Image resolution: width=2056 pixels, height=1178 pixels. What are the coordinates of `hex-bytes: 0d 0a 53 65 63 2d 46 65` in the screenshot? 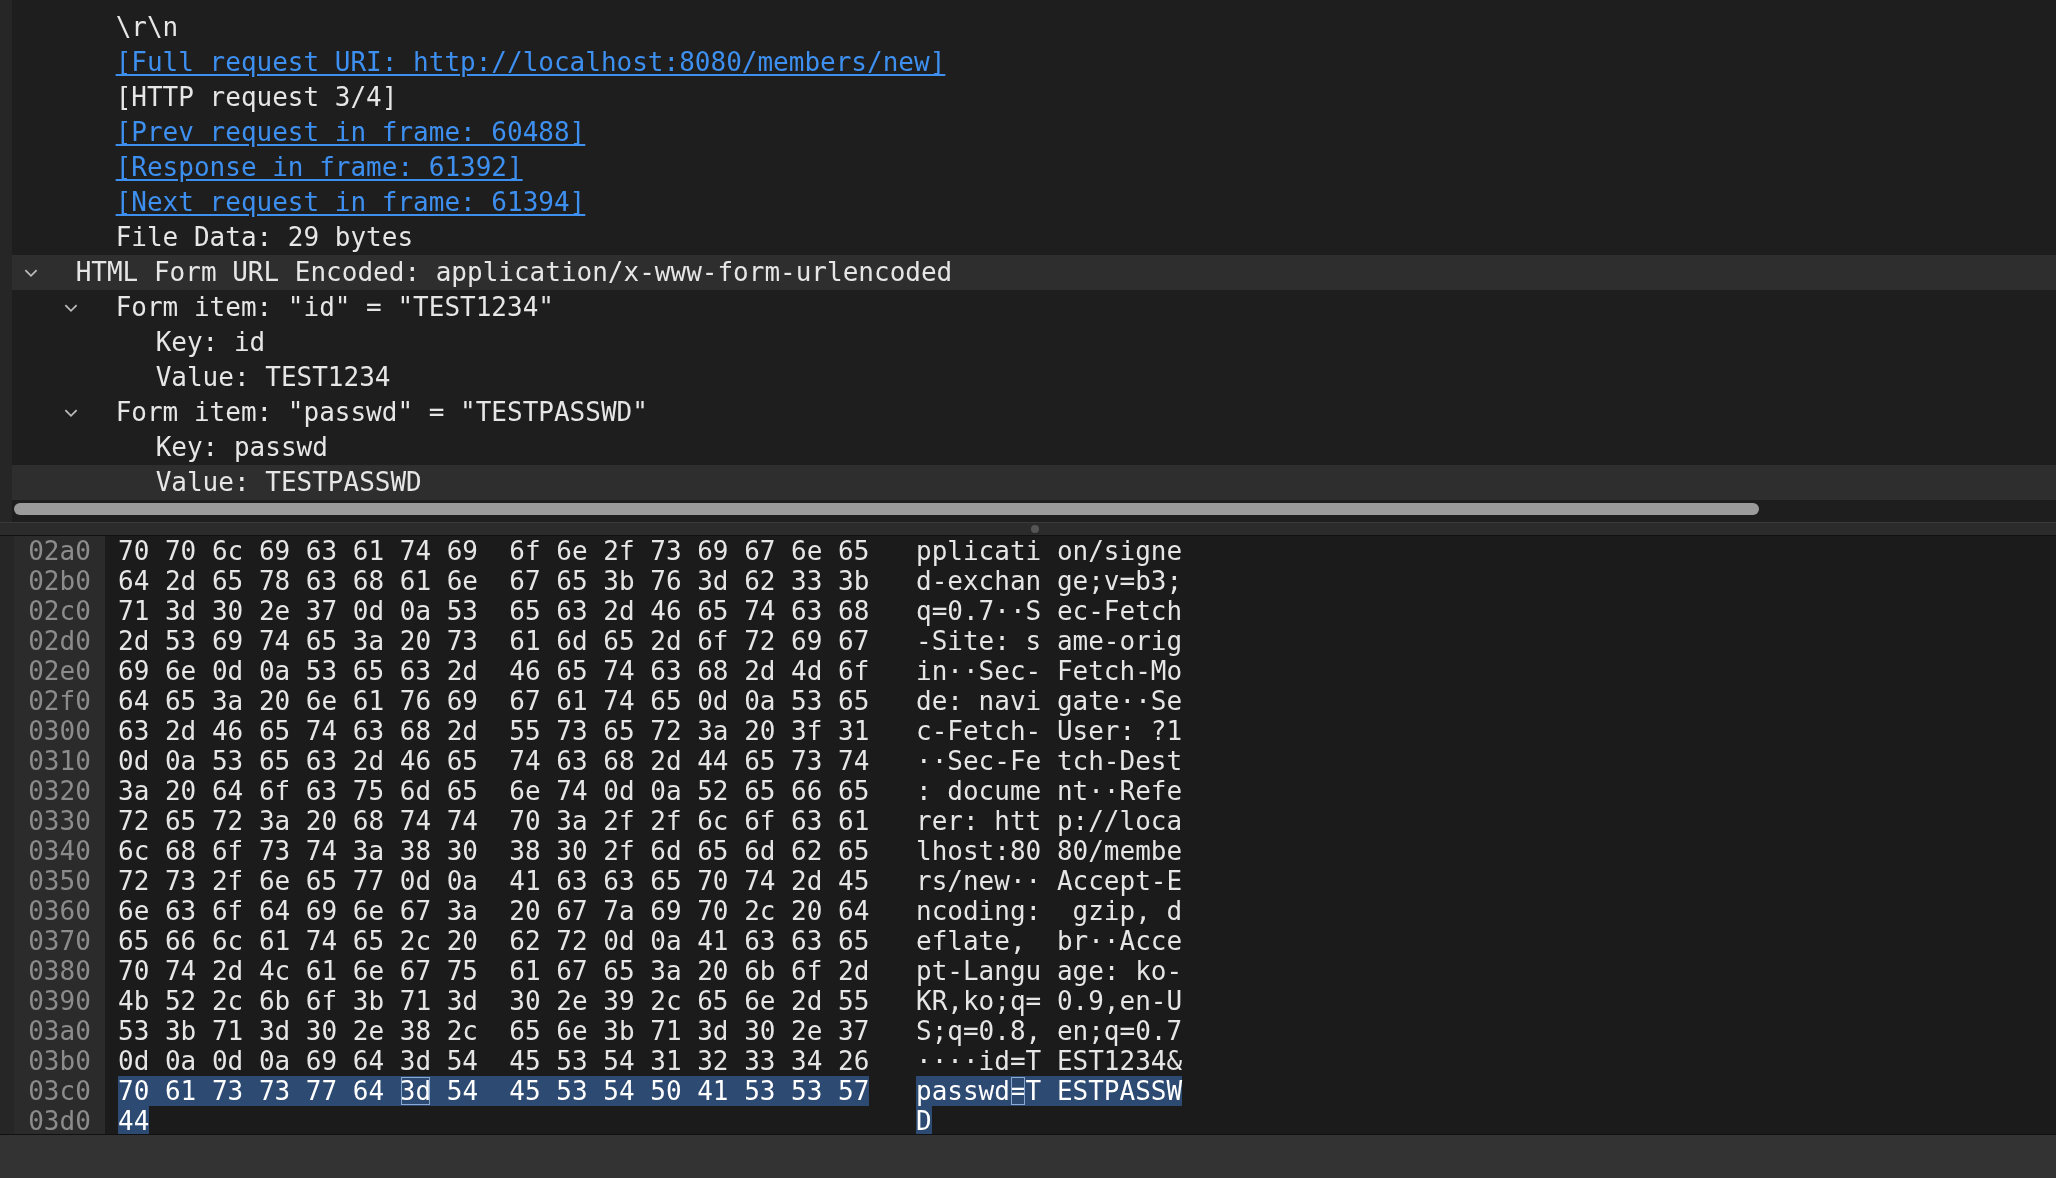 It's located at (314, 761).